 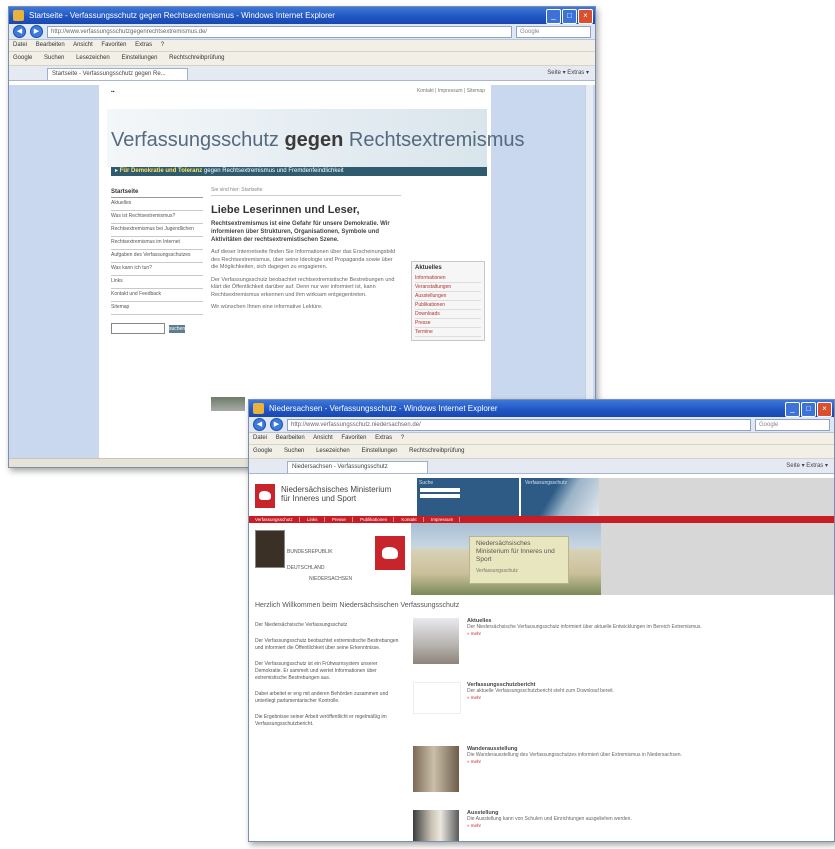 I want to click on nav-item: Rechtsextremismus im Internet, so click(x=157, y=243).